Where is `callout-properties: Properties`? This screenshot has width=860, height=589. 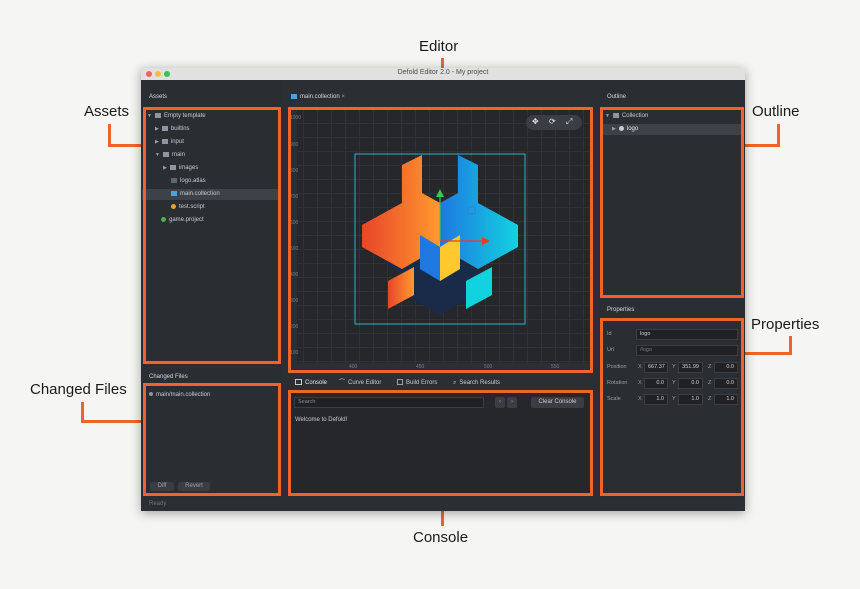
callout-properties: Properties is located at coordinates (785, 324).